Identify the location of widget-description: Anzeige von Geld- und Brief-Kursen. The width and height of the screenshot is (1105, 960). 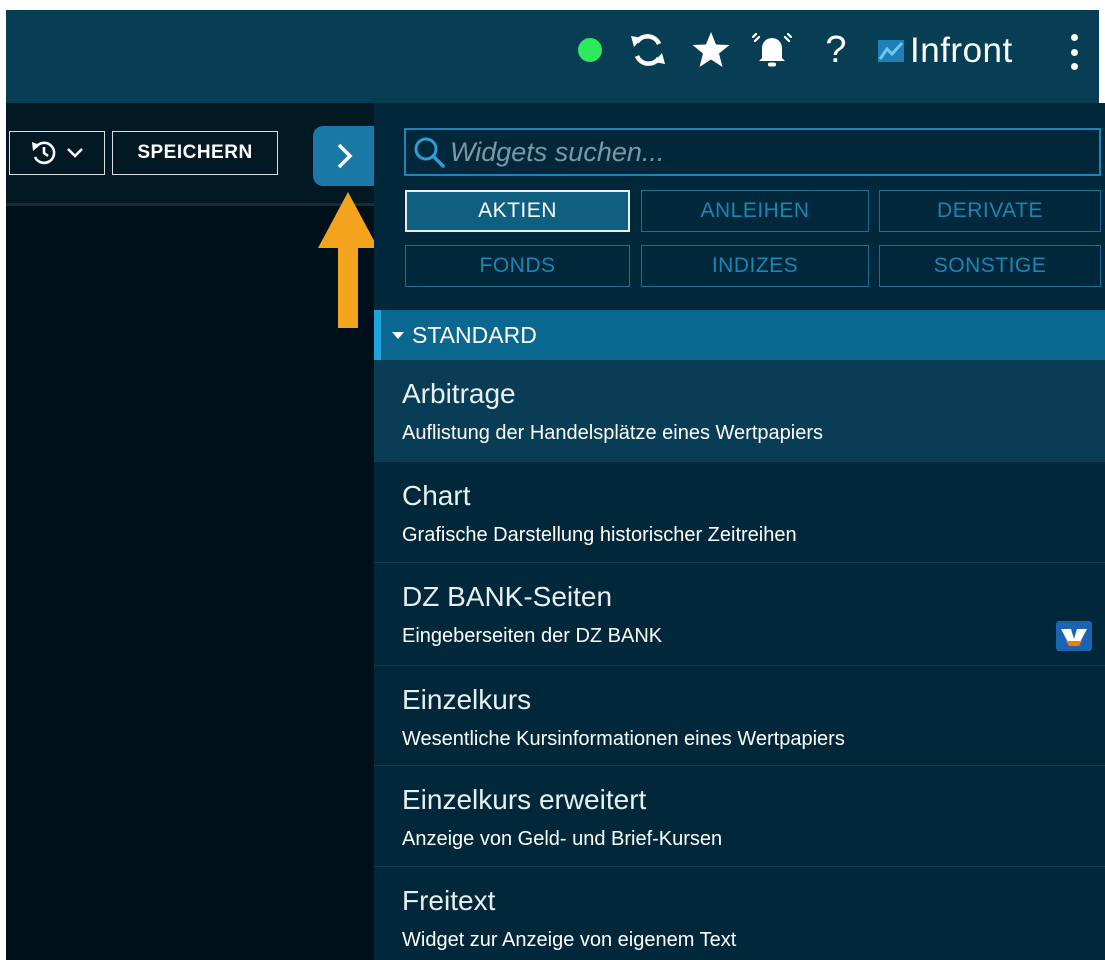
(562, 839).